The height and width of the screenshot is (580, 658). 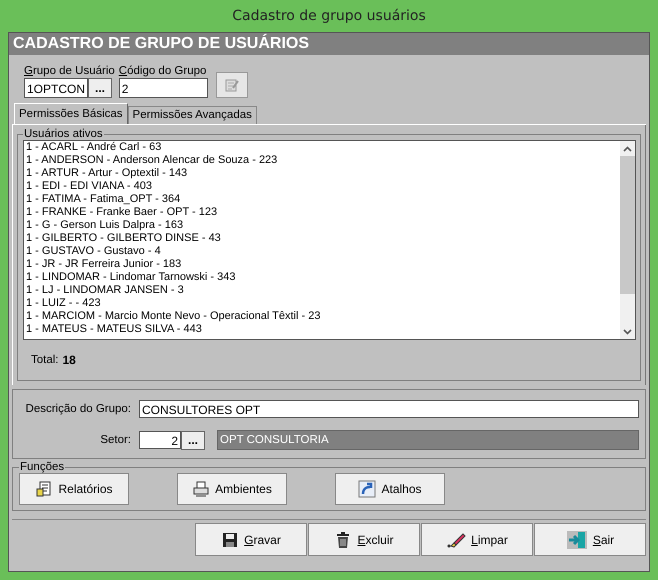 I want to click on form-header: CADASTRO DE GRUPO DE USUÁRIOS, so click(x=329, y=44).